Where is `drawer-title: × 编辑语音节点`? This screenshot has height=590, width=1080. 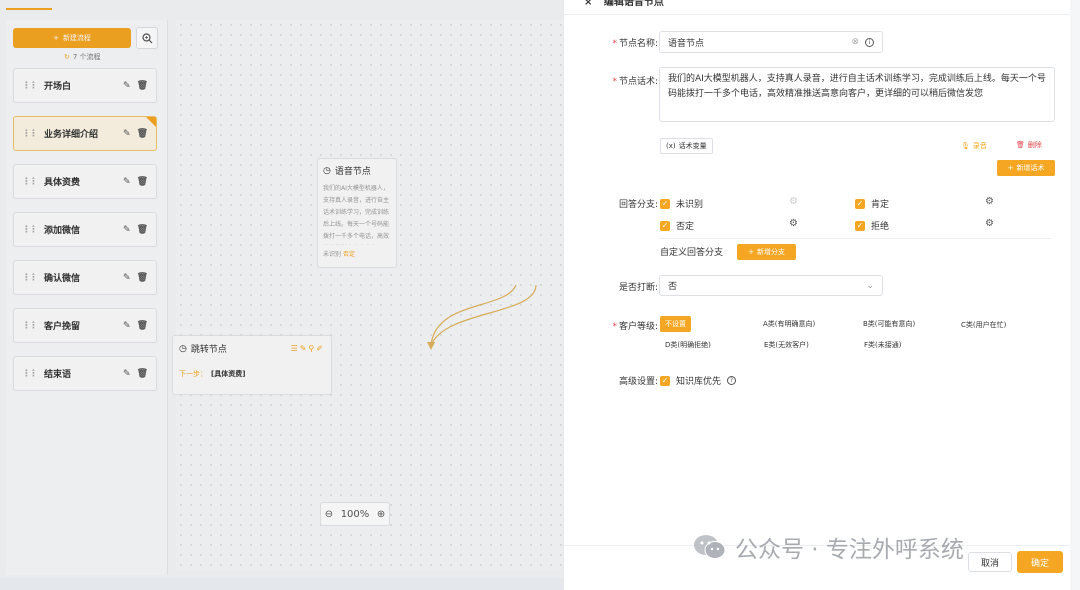
drawer-title: × 编辑语音节点 is located at coordinates (624, 4).